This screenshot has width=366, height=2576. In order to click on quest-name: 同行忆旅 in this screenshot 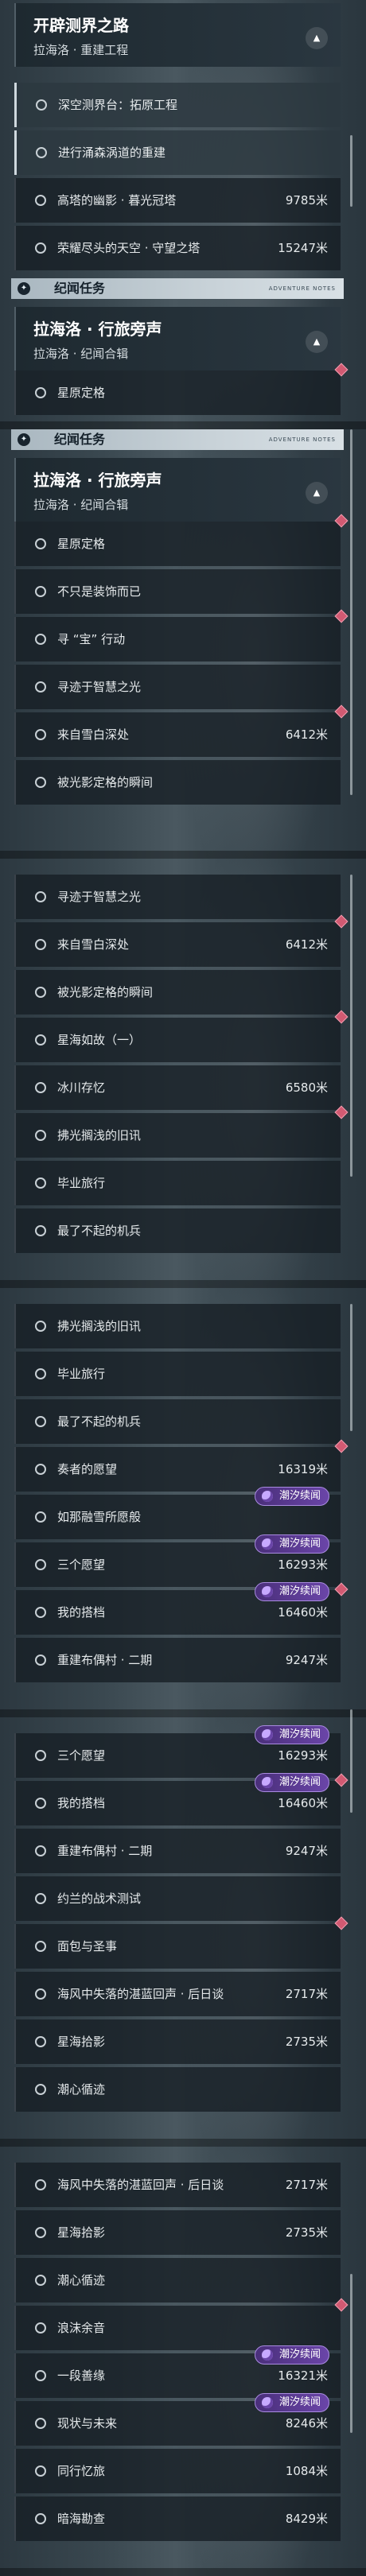, I will do `click(81, 2471)`.